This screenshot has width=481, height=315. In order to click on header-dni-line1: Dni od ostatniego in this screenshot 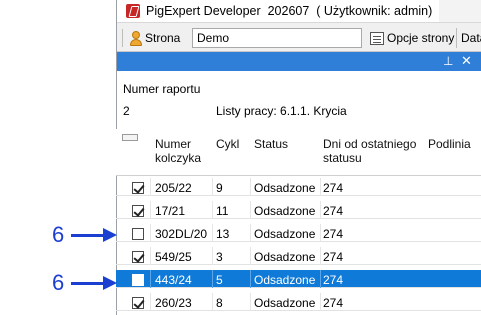, I will do `click(370, 144)`.